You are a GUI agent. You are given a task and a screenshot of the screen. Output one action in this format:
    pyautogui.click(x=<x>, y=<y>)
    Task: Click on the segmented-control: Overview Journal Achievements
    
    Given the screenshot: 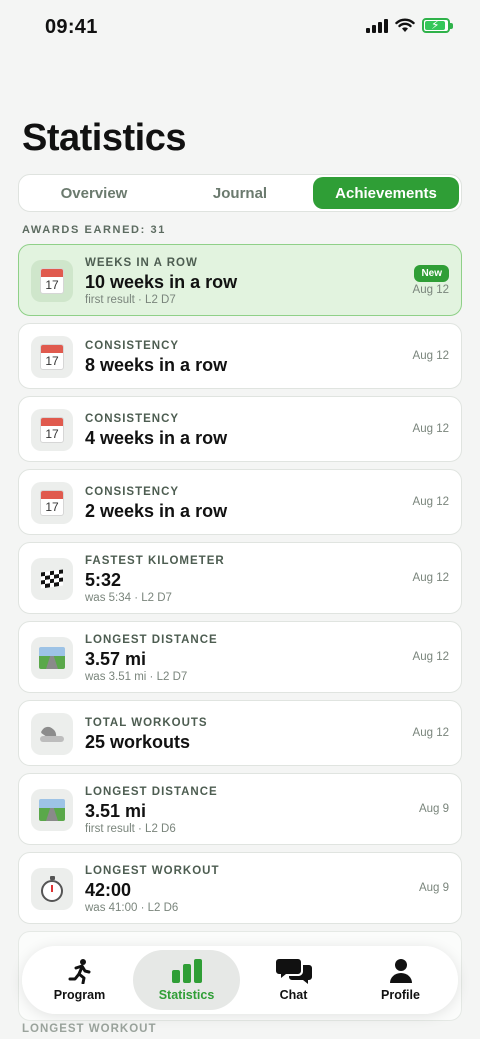 What is the action you would take?
    pyautogui.click(x=240, y=193)
    